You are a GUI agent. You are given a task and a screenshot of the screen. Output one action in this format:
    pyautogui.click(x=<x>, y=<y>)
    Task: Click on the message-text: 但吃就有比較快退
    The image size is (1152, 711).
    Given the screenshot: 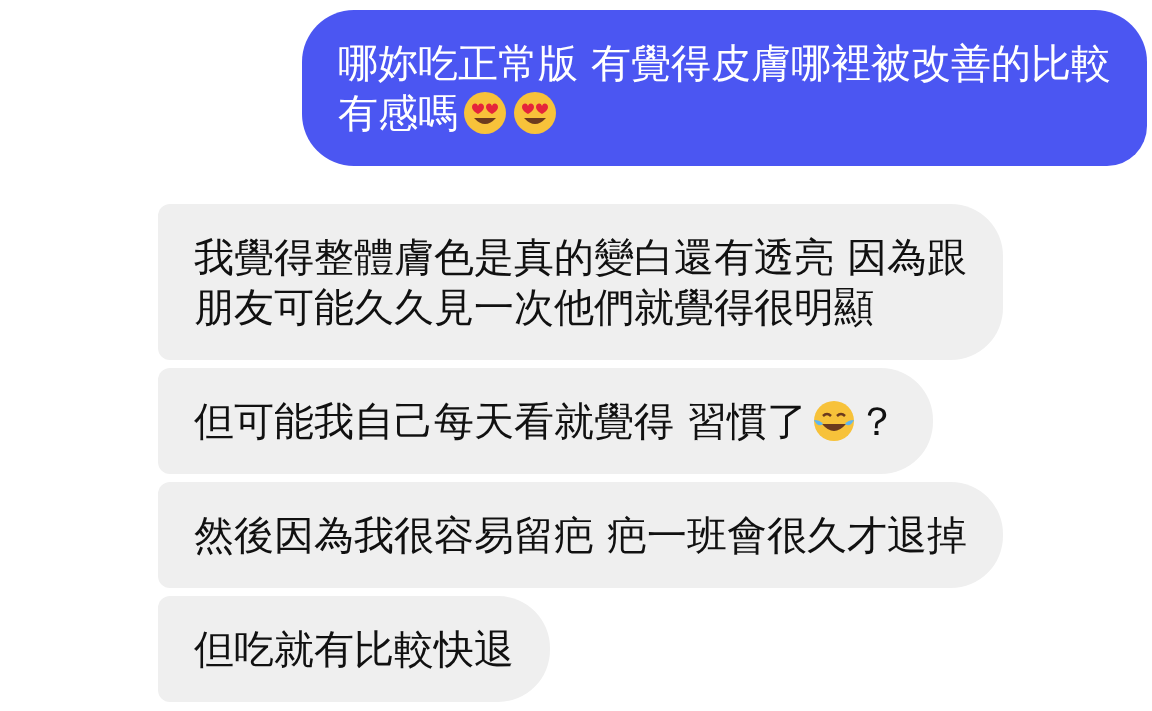 What is the action you would take?
    pyautogui.click(x=354, y=649)
    